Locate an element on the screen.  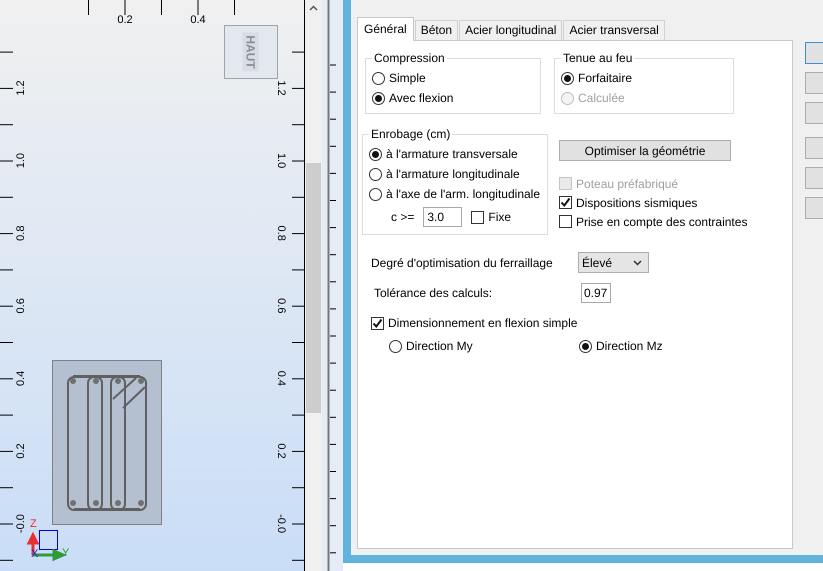
radio-label: Forfaitaire is located at coordinates (605, 78).